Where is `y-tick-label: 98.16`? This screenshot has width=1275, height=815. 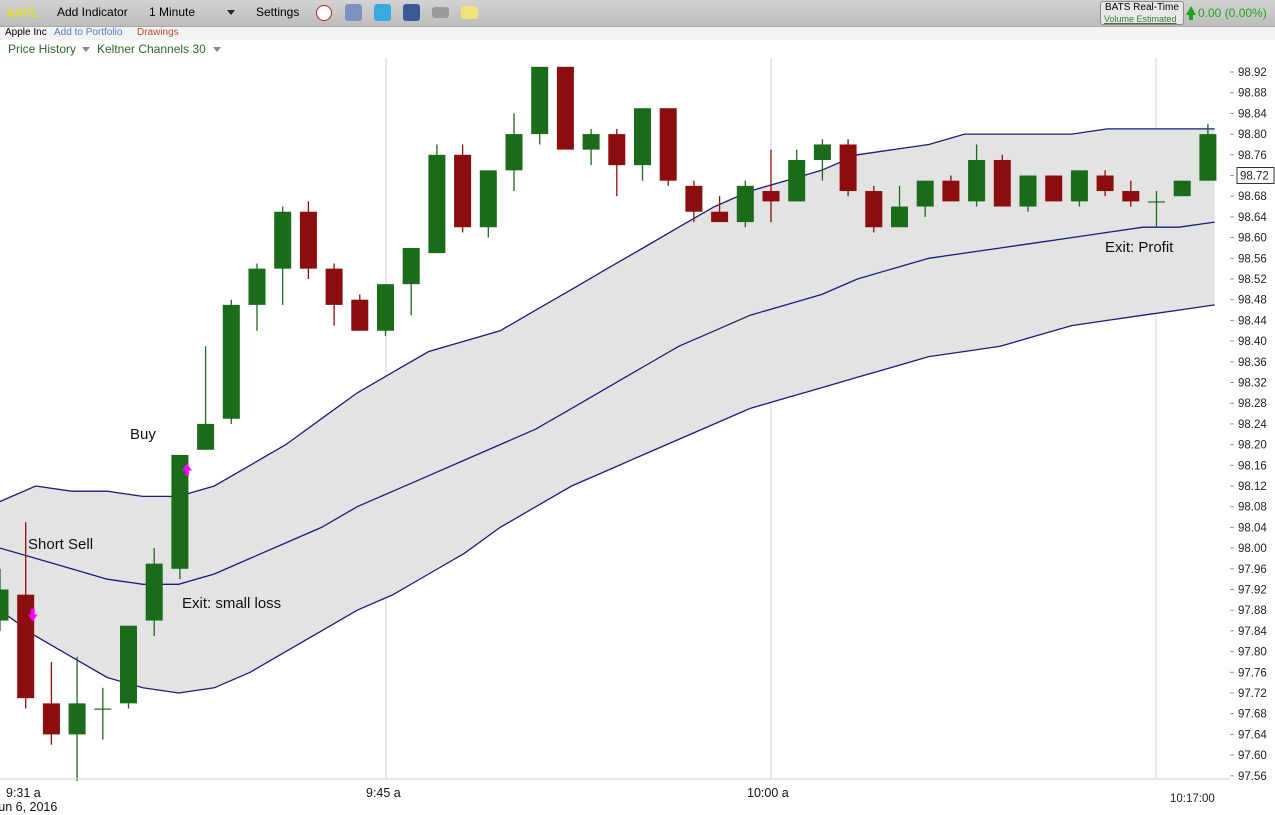
y-tick-label: 98.16 is located at coordinates (1252, 466).